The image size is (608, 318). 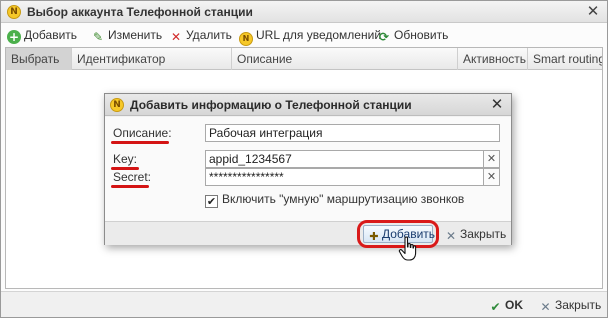 I want to click on smart-routing-checkbox: ✔ Включить "умную" маршрутизацию звонков, so click(x=335, y=199).